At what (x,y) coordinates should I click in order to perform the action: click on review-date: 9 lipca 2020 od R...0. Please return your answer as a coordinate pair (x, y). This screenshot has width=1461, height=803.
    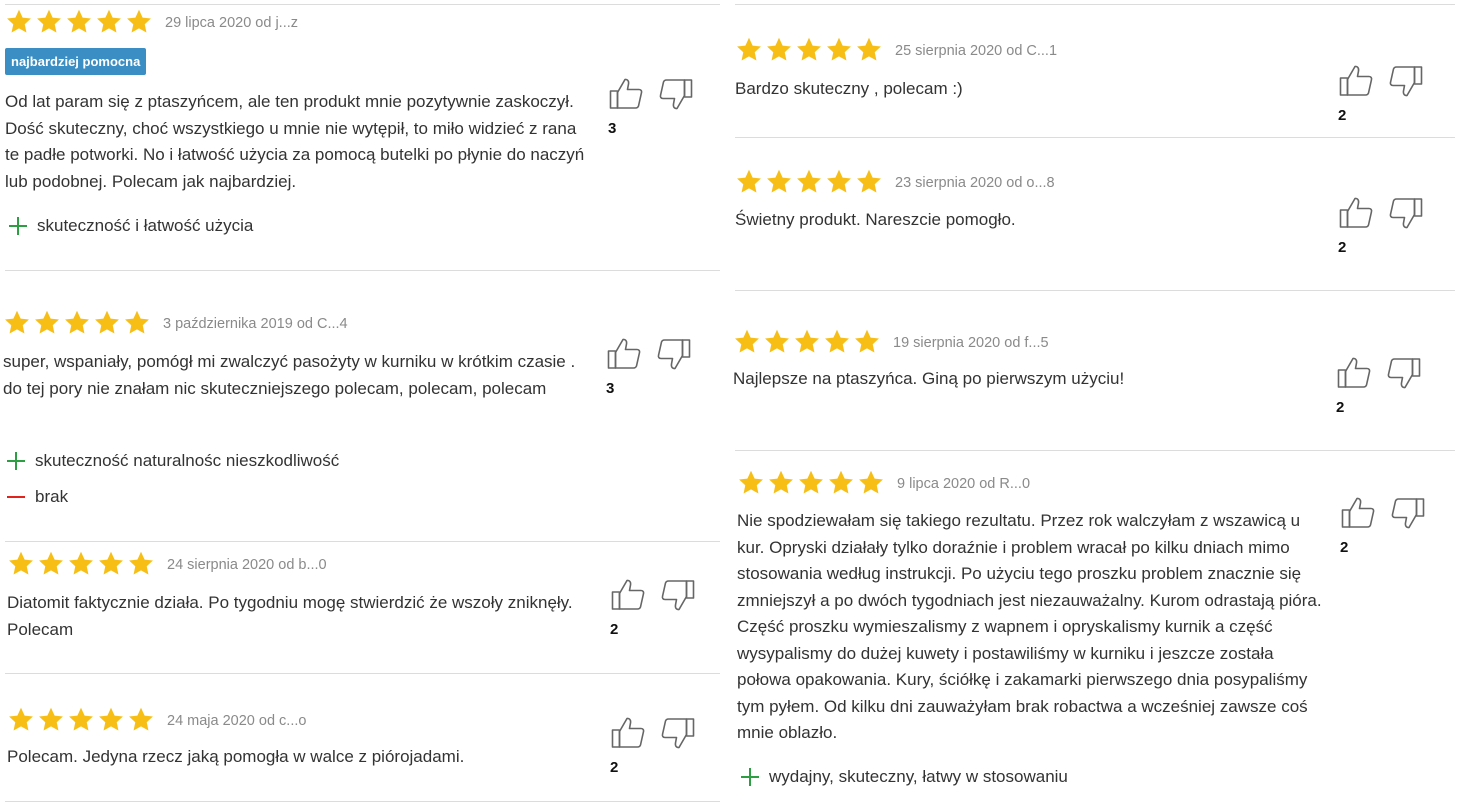
    Looking at the image, I should click on (964, 483).